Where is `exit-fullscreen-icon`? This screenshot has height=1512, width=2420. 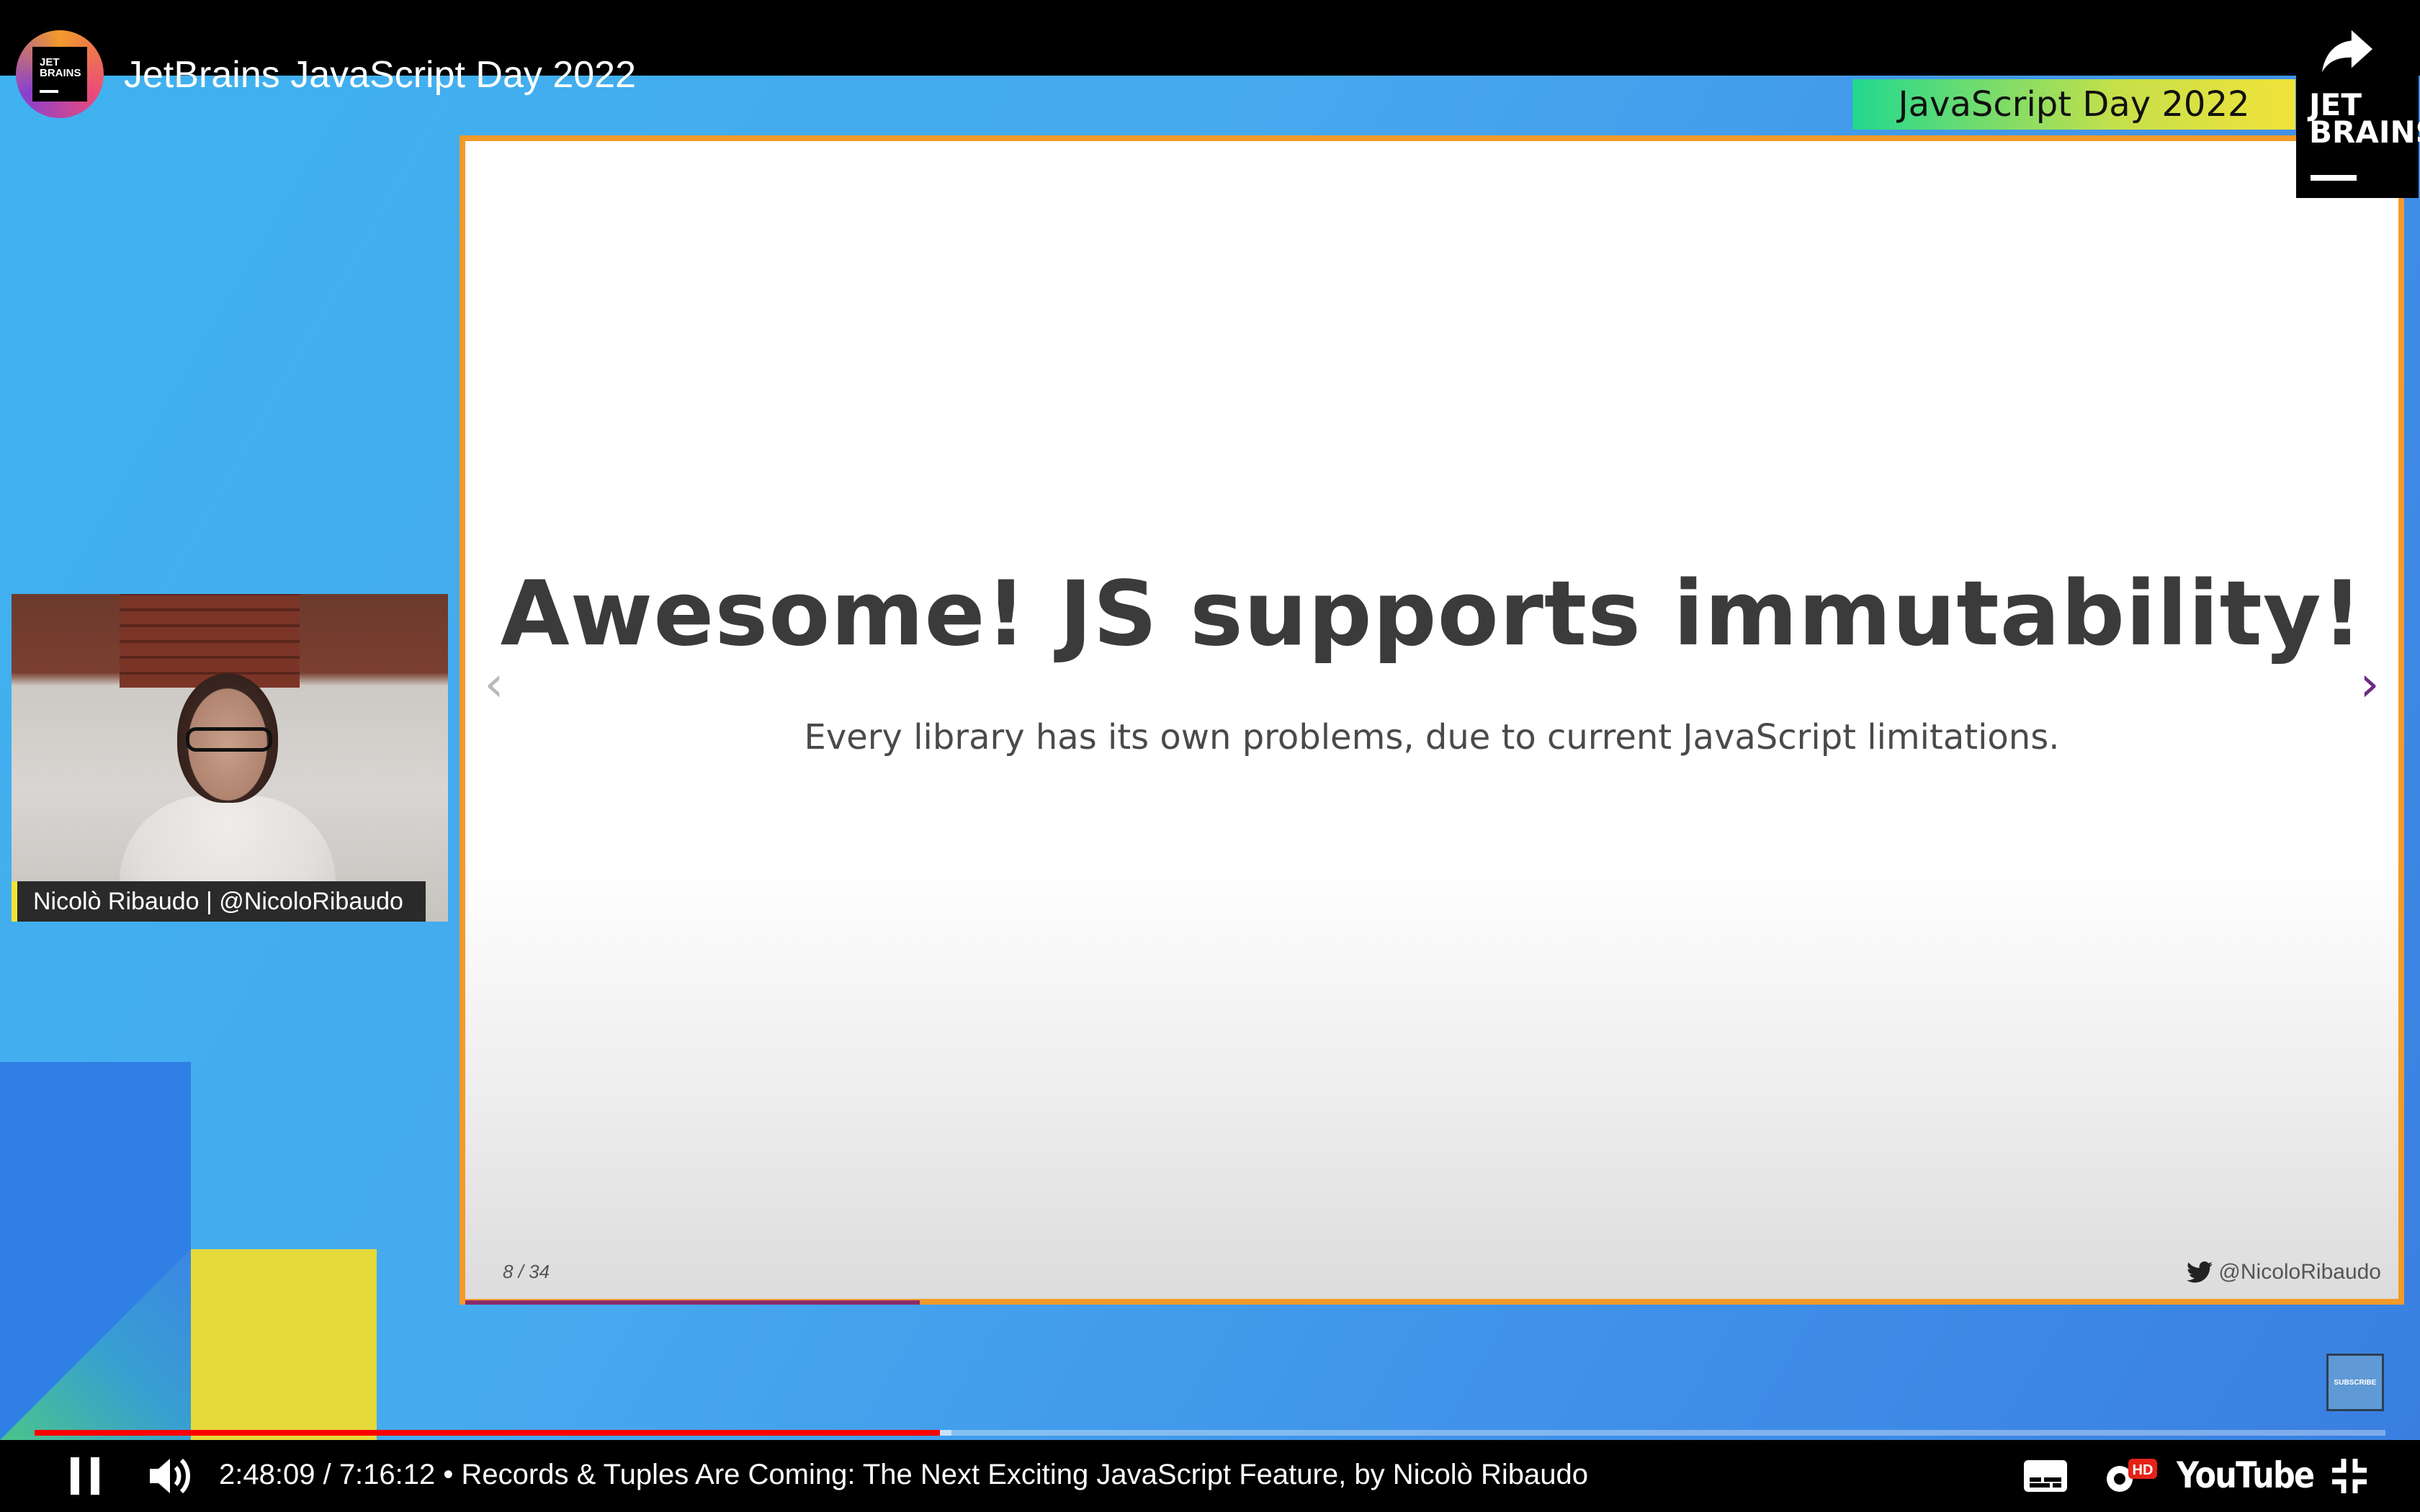 exit-fullscreen-icon is located at coordinates (2349, 1476).